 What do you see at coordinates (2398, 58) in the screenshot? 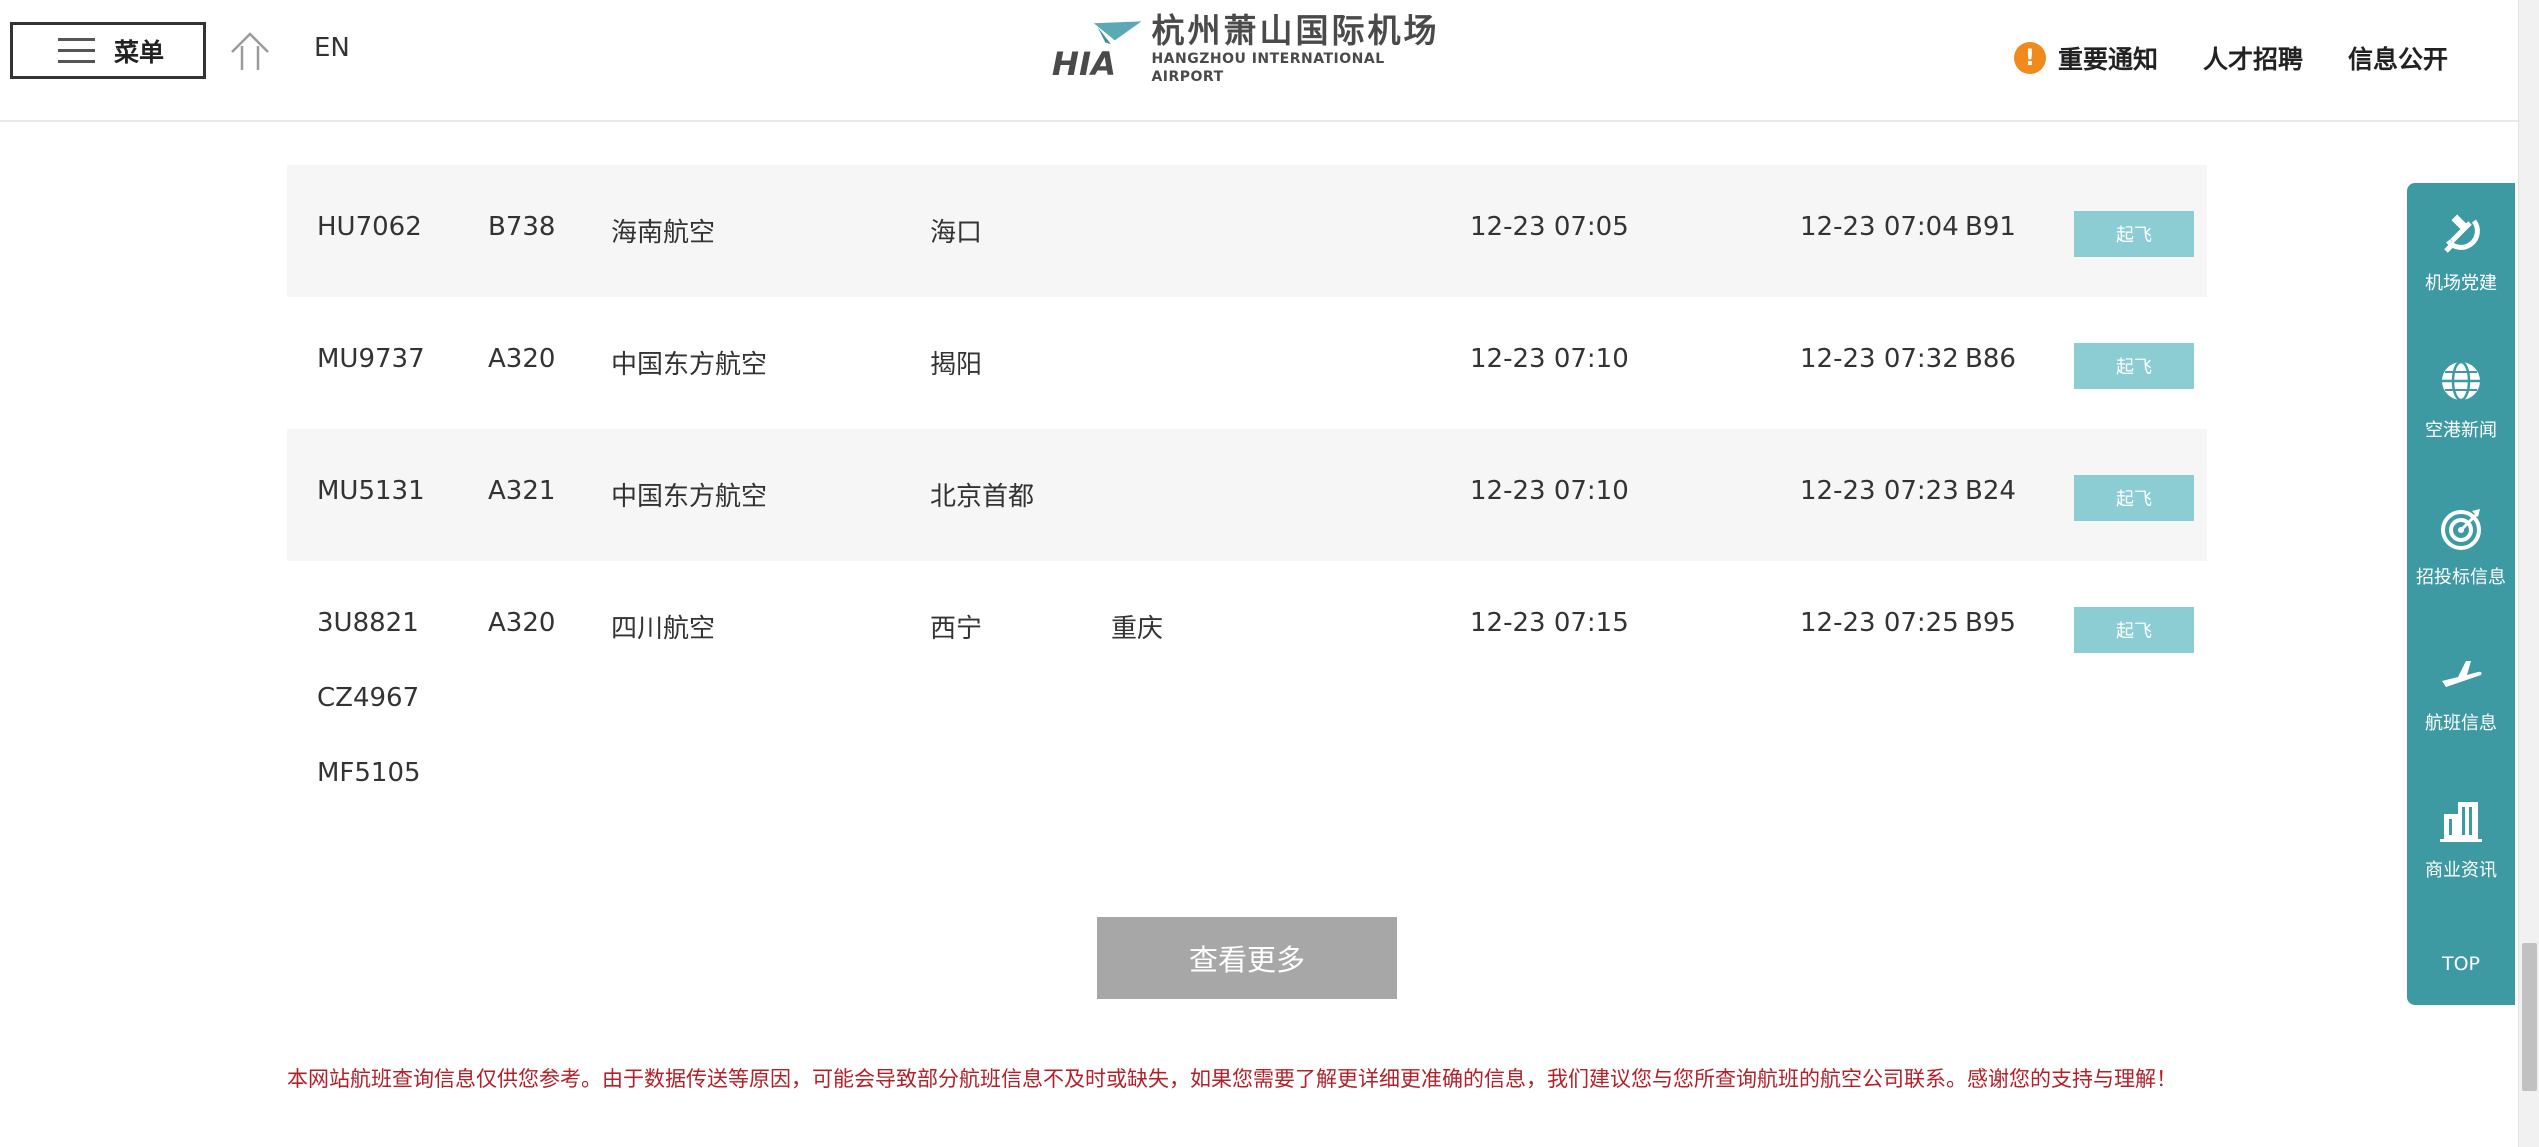
I see `info-disclosure-link: 信息公开` at bounding box center [2398, 58].